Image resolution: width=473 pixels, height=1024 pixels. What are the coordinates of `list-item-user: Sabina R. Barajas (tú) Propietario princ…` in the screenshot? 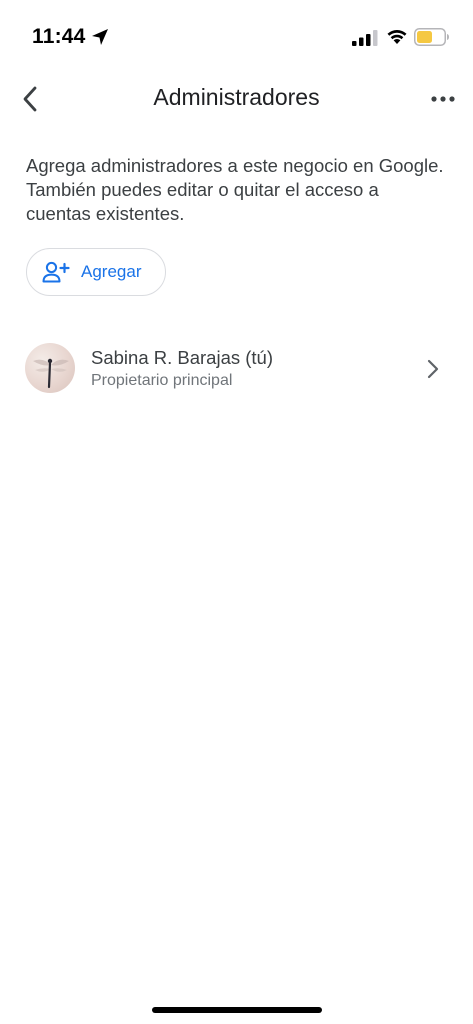 It's located at (236, 369).